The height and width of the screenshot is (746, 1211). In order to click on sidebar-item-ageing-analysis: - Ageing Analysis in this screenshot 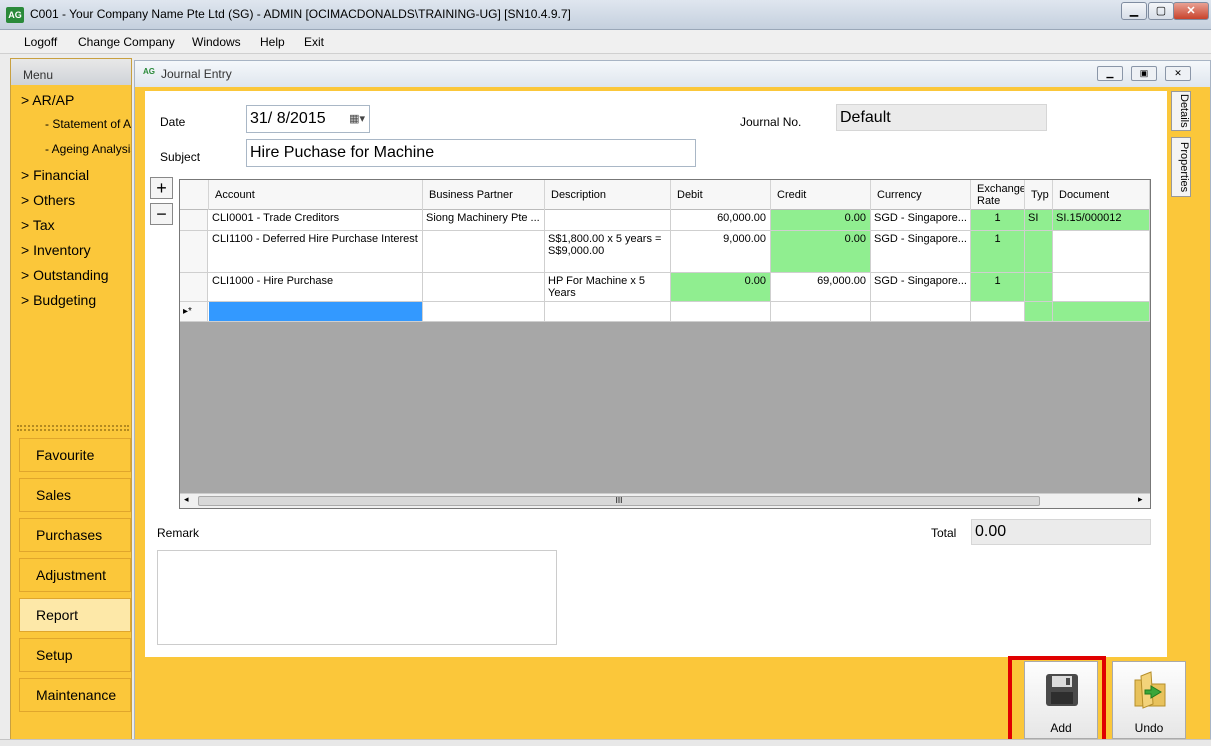, I will do `click(88, 149)`.